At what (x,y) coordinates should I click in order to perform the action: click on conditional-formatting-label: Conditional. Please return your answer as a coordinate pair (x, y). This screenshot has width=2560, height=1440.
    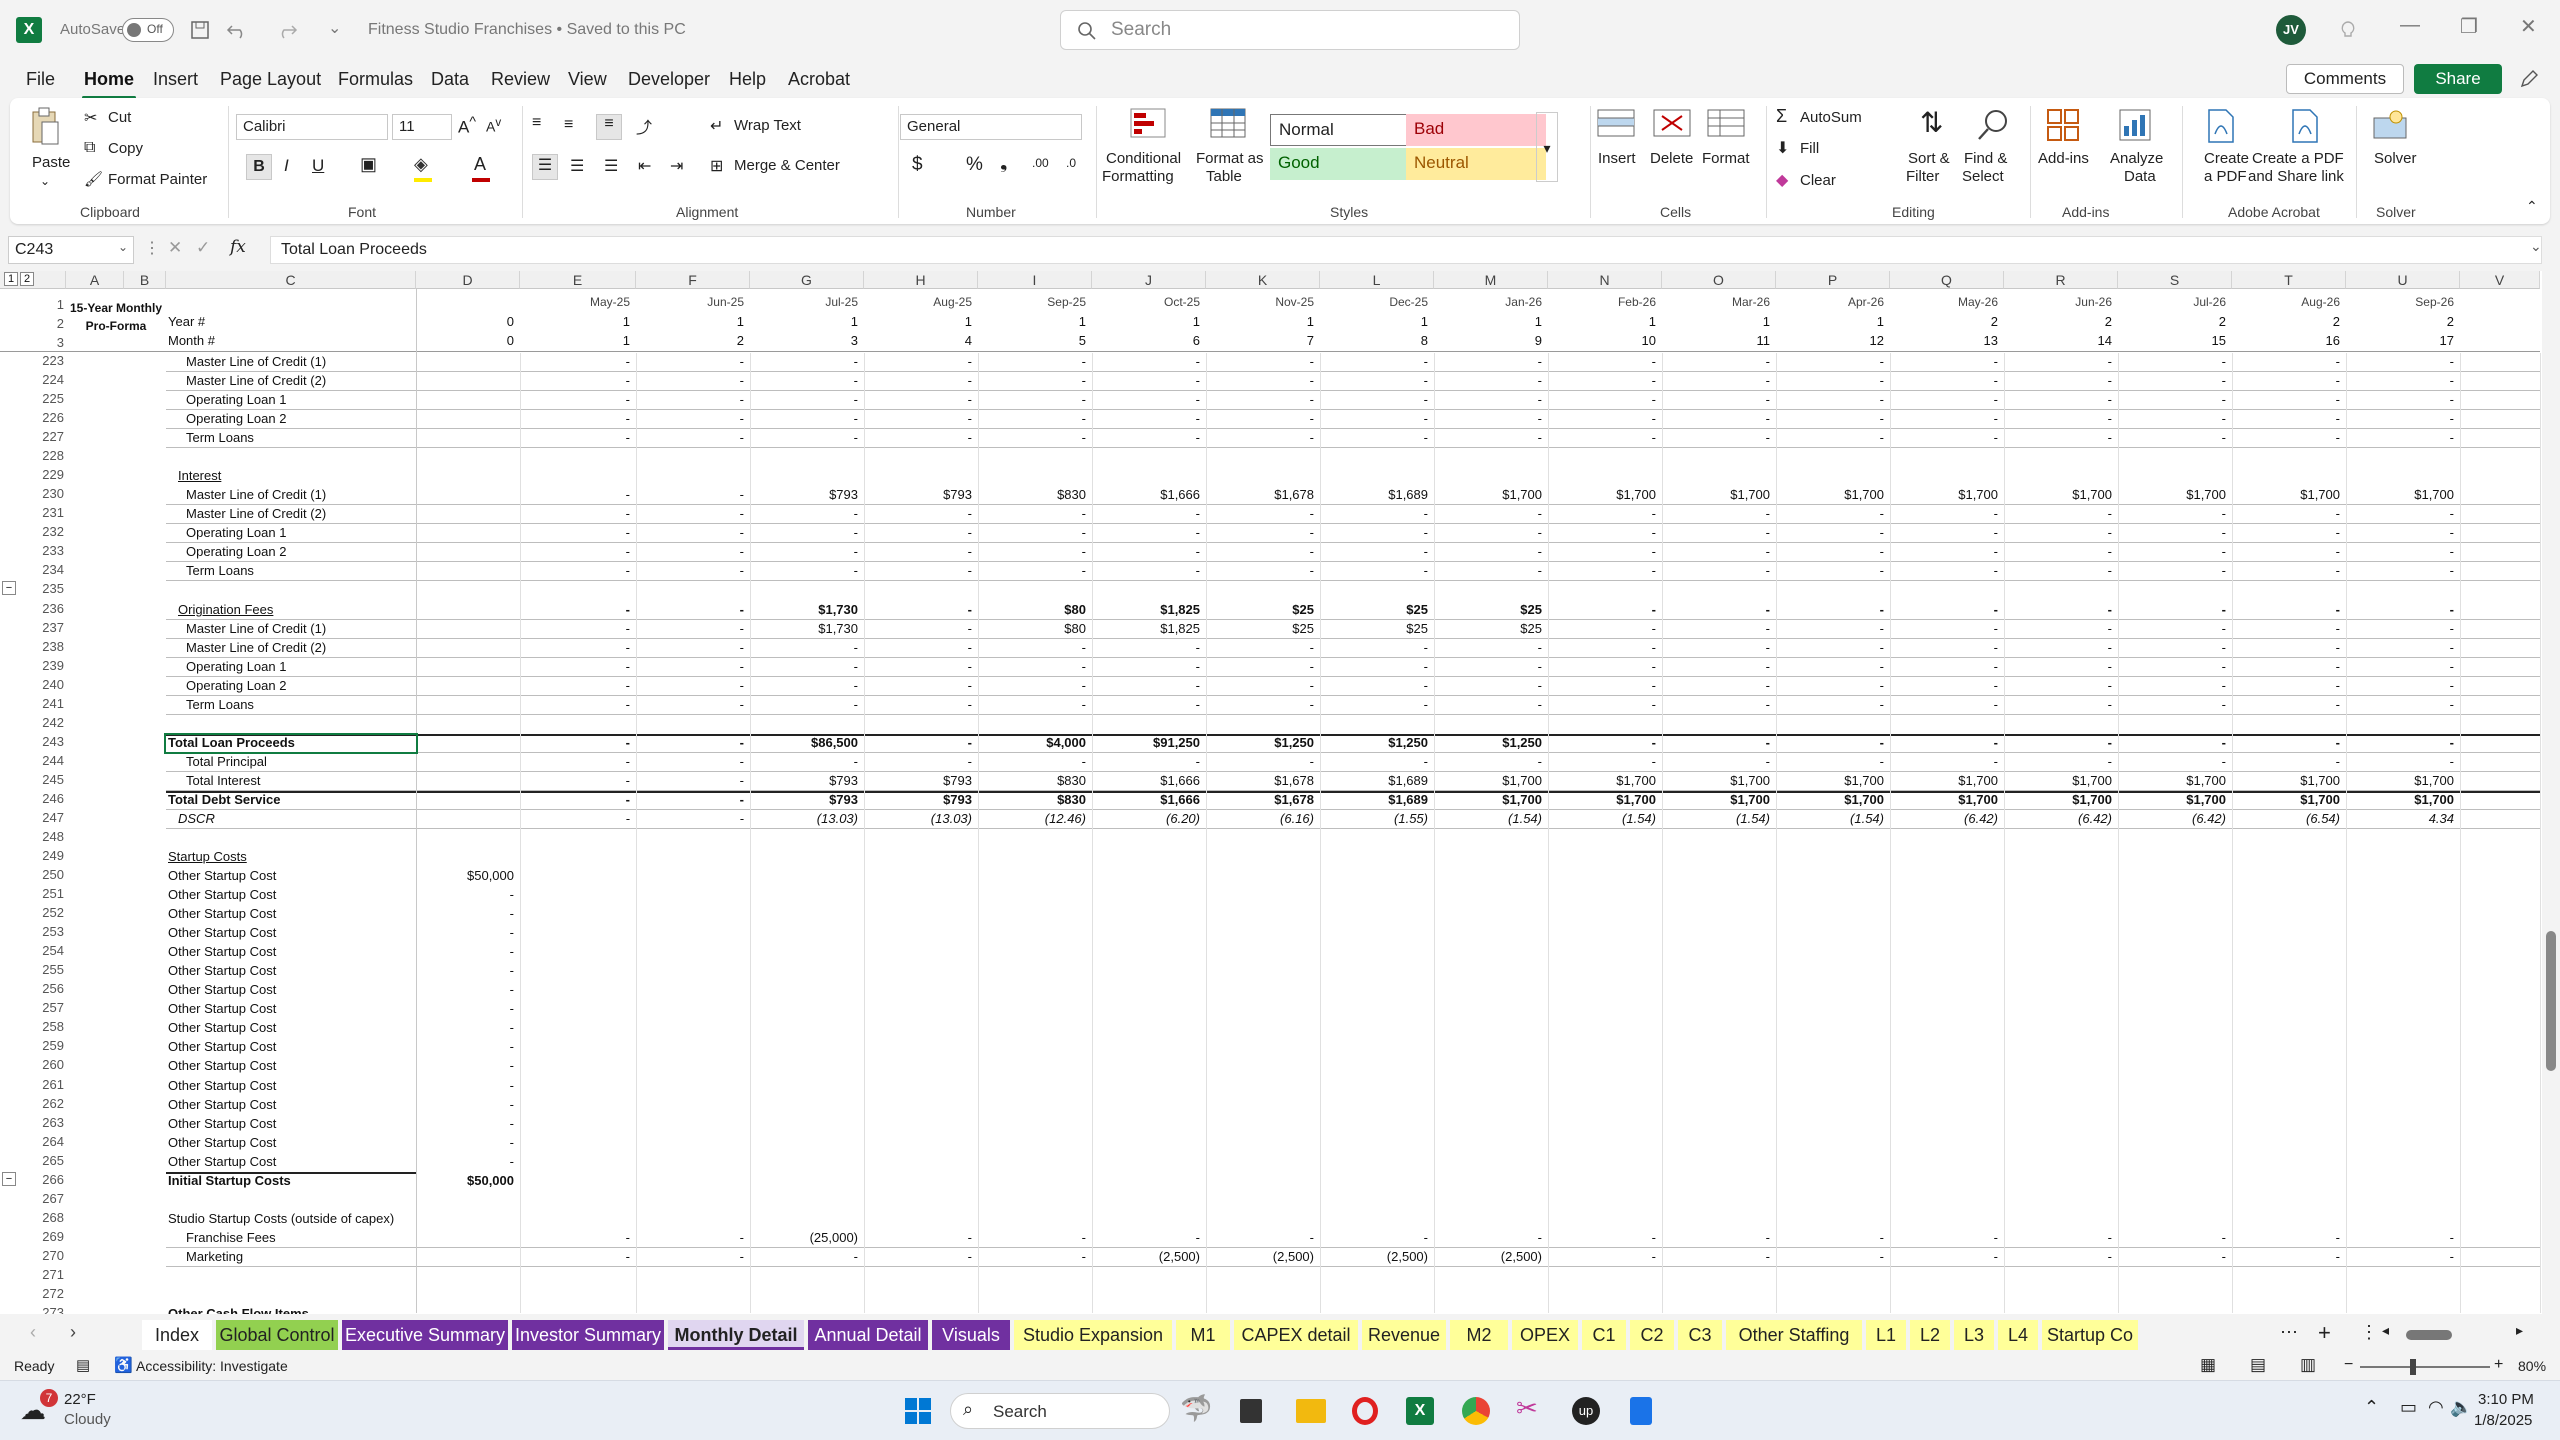
    Looking at the image, I should click on (1143, 158).